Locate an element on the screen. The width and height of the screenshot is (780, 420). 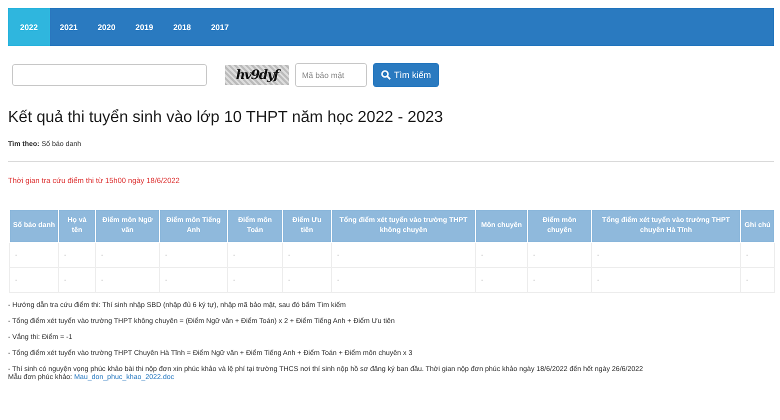
captcha-field: Mã bảo mật is located at coordinates (331, 75).